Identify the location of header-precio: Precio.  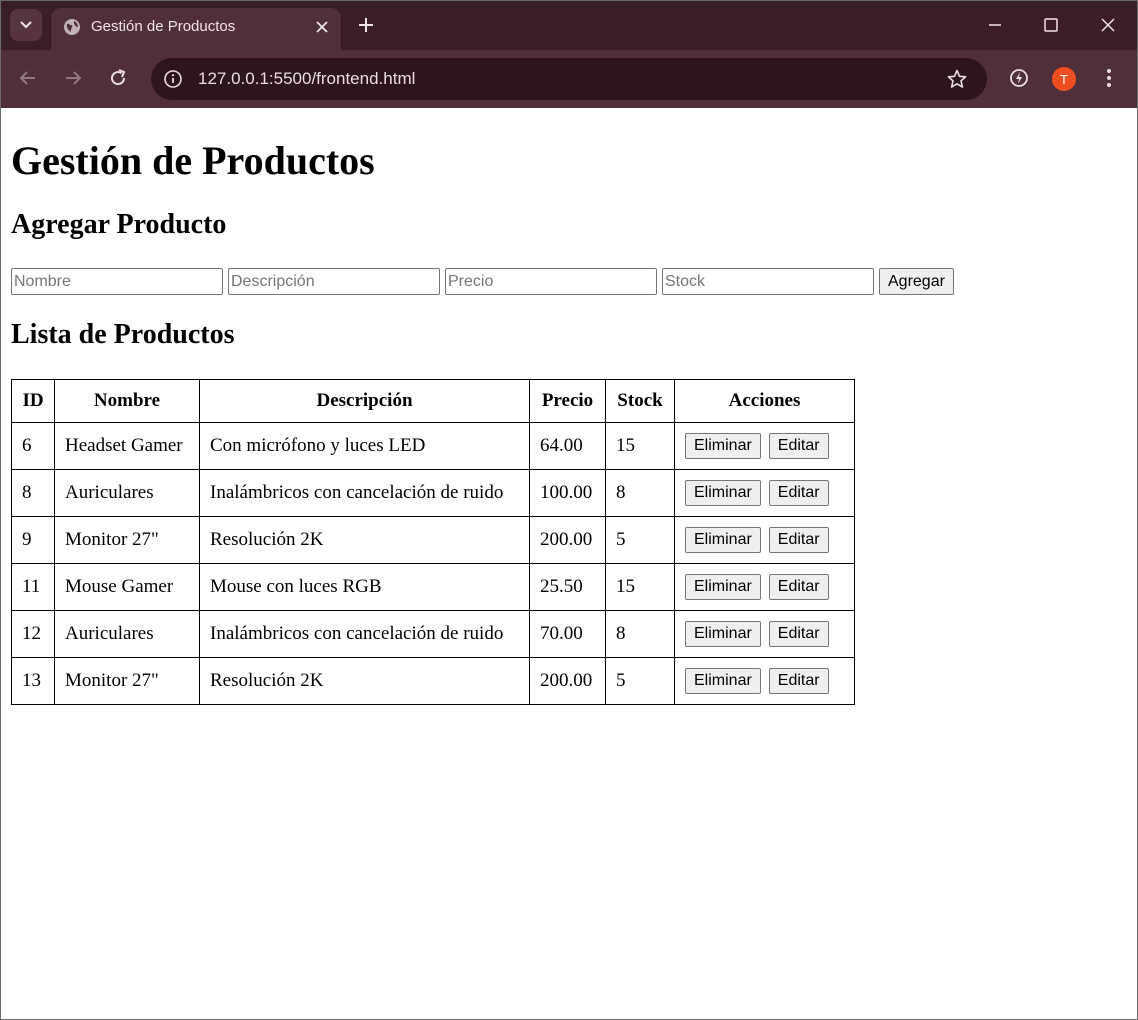
(567, 401).